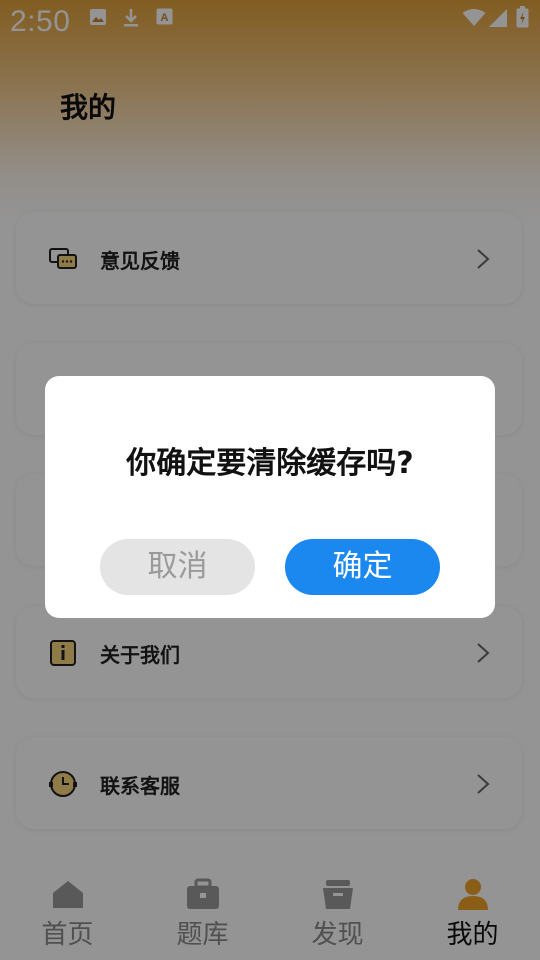  I want to click on cancel-button: 取消, so click(177, 567).